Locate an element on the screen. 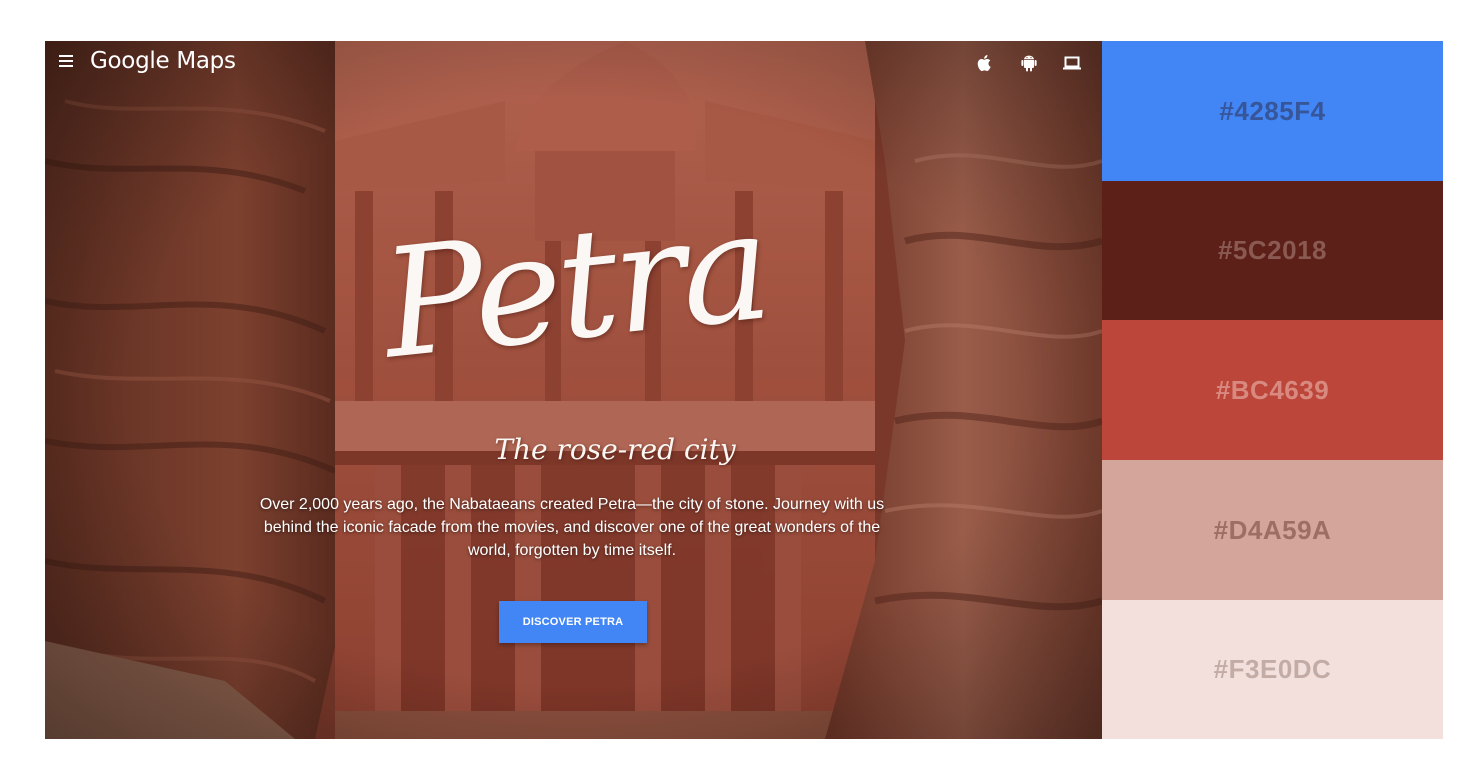 Image resolution: width=1474 pixels, height=784 pixels. google-maps-logo: Google Maps is located at coordinates (163, 61).